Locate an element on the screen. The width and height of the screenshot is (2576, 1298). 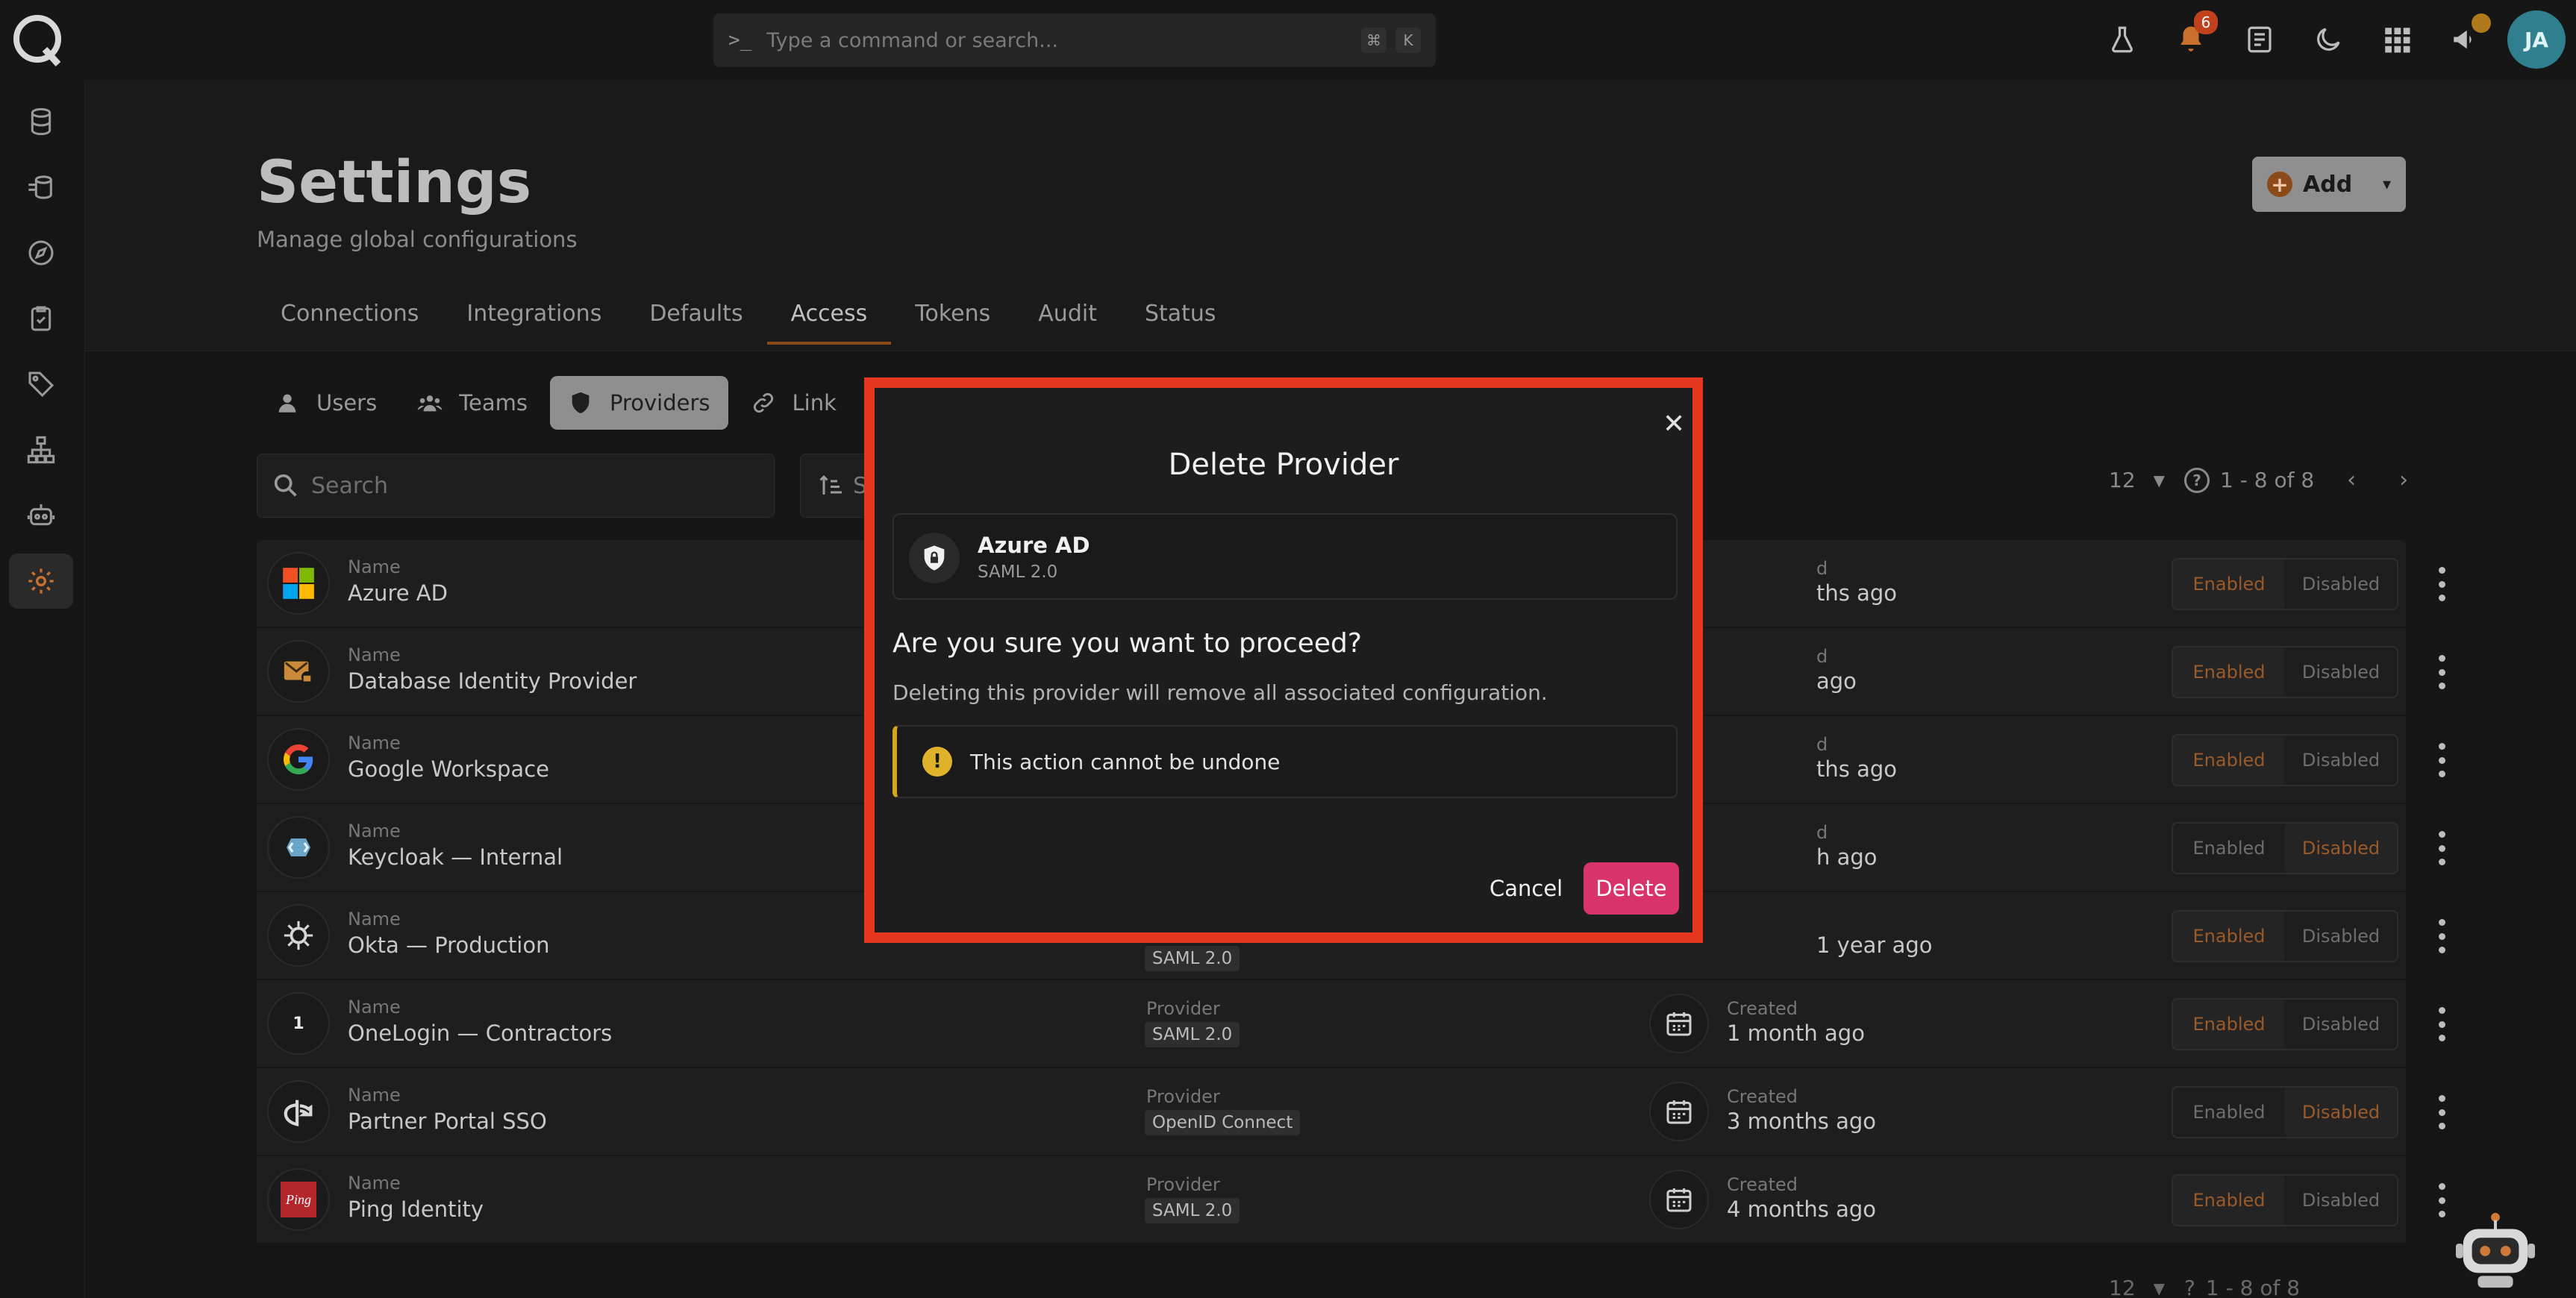
created-label: d is located at coordinates (1822, 656).